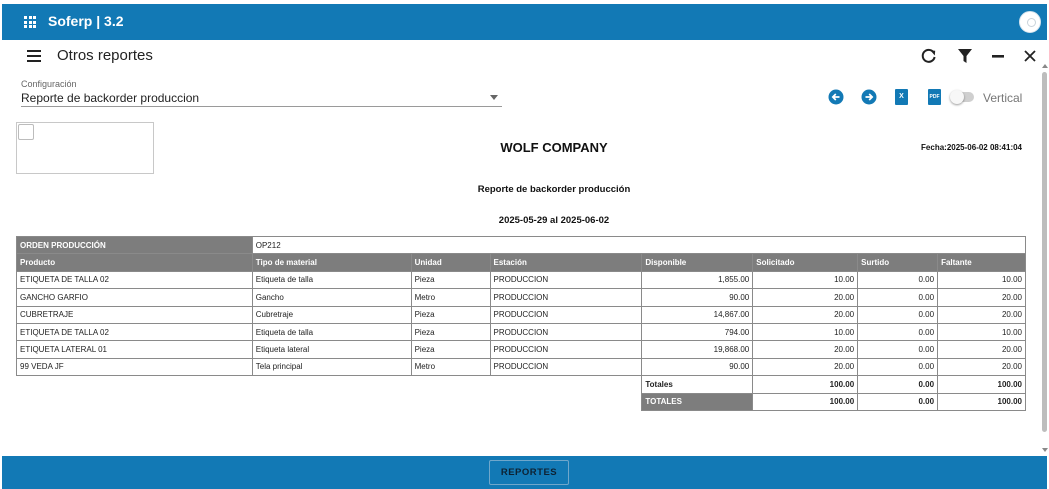  What do you see at coordinates (971, 147) in the screenshot?
I see `report-date: Fecha:2025-06-02 08:41:04` at bounding box center [971, 147].